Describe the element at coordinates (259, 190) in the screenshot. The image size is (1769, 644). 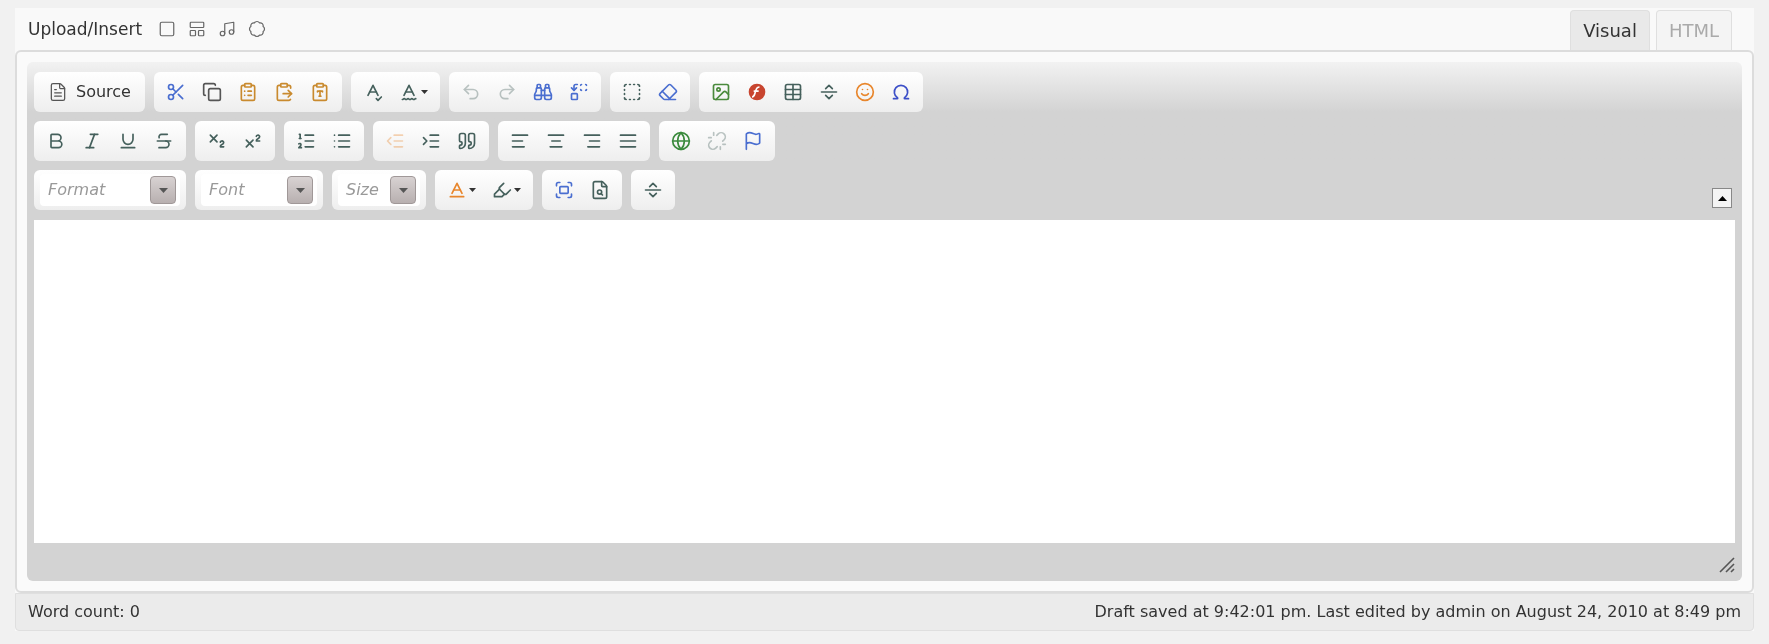
I see `dropdown-field: Font` at that location.